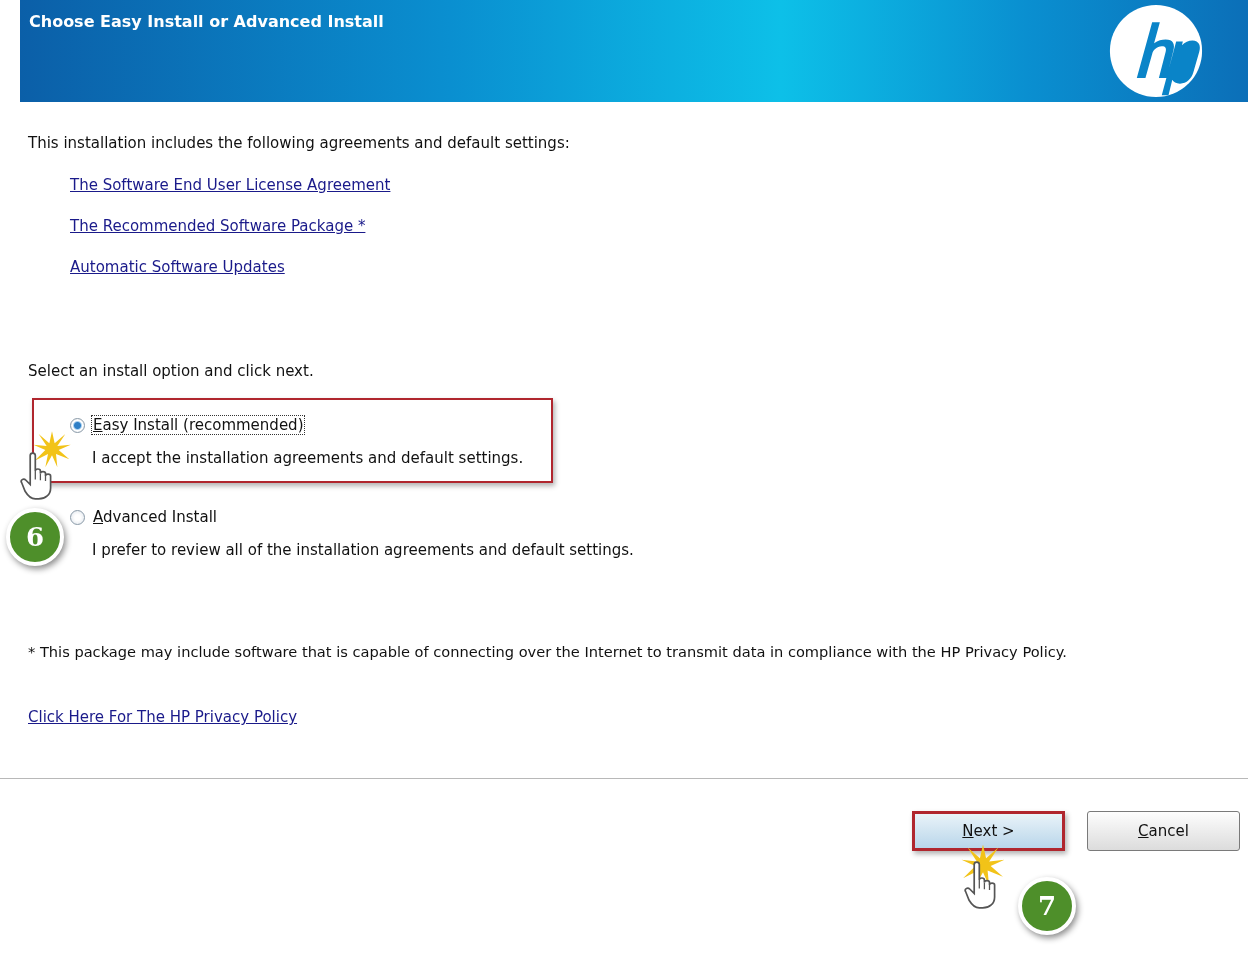  What do you see at coordinates (363, 550) in the screenshot?
I see `option-description: I prefer to review all of the installation agreements and default settings.` at bounding box center [363, 550].